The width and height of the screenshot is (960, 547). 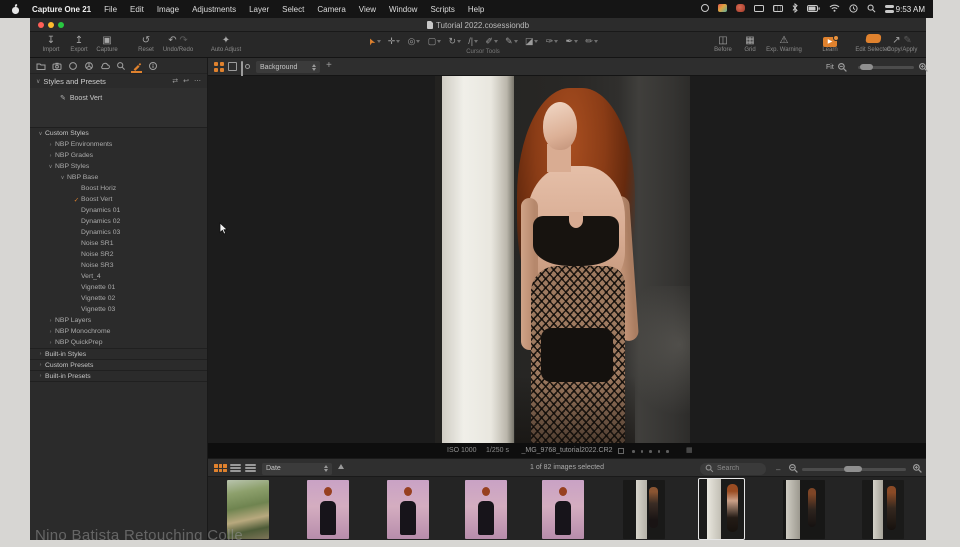 I want to click on control-center-icon, so click(x=889, y=9).